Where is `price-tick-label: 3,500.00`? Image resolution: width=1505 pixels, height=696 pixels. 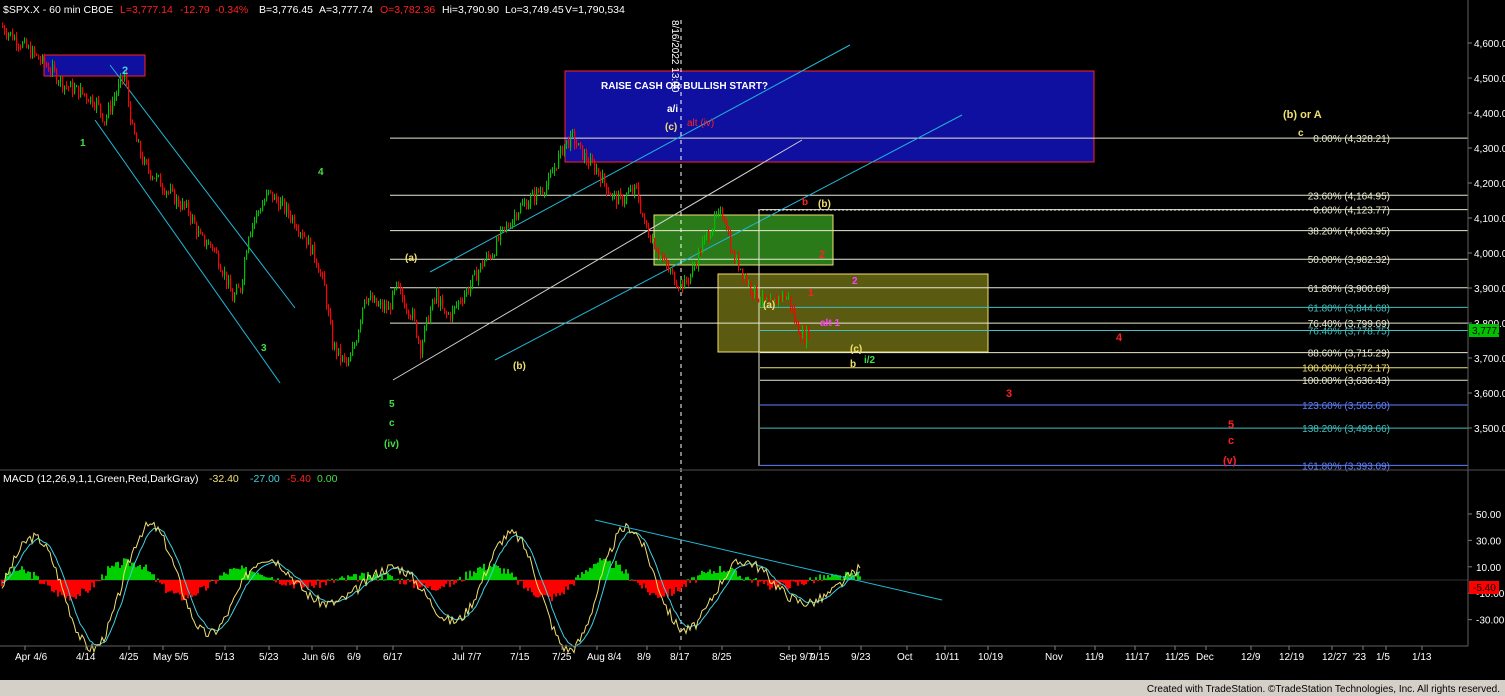
price-tick-label: 3,500.00 is located at coordinates (1489, 429).